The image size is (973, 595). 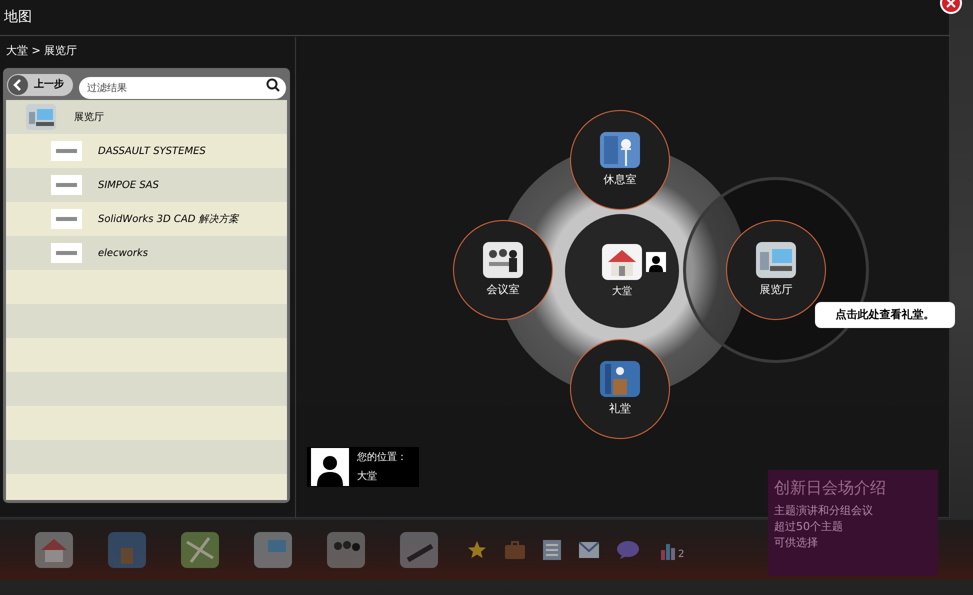 What do you see at coordinates (41, 117) in the screenshot?
I see `booth-icon` at bounding box center [41, 117].